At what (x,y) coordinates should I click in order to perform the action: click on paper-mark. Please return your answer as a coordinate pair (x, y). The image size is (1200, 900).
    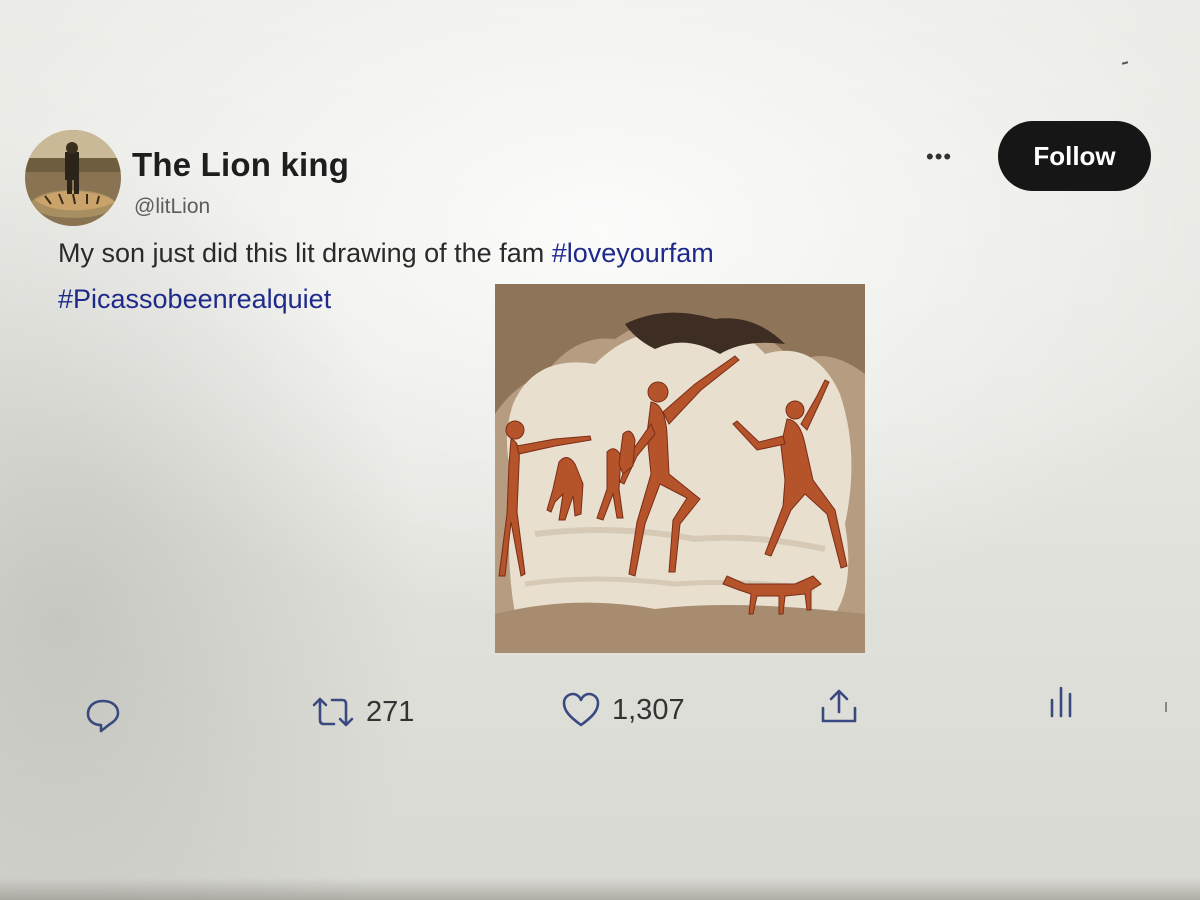
    Looking at the image, I should click on (1166, 707).